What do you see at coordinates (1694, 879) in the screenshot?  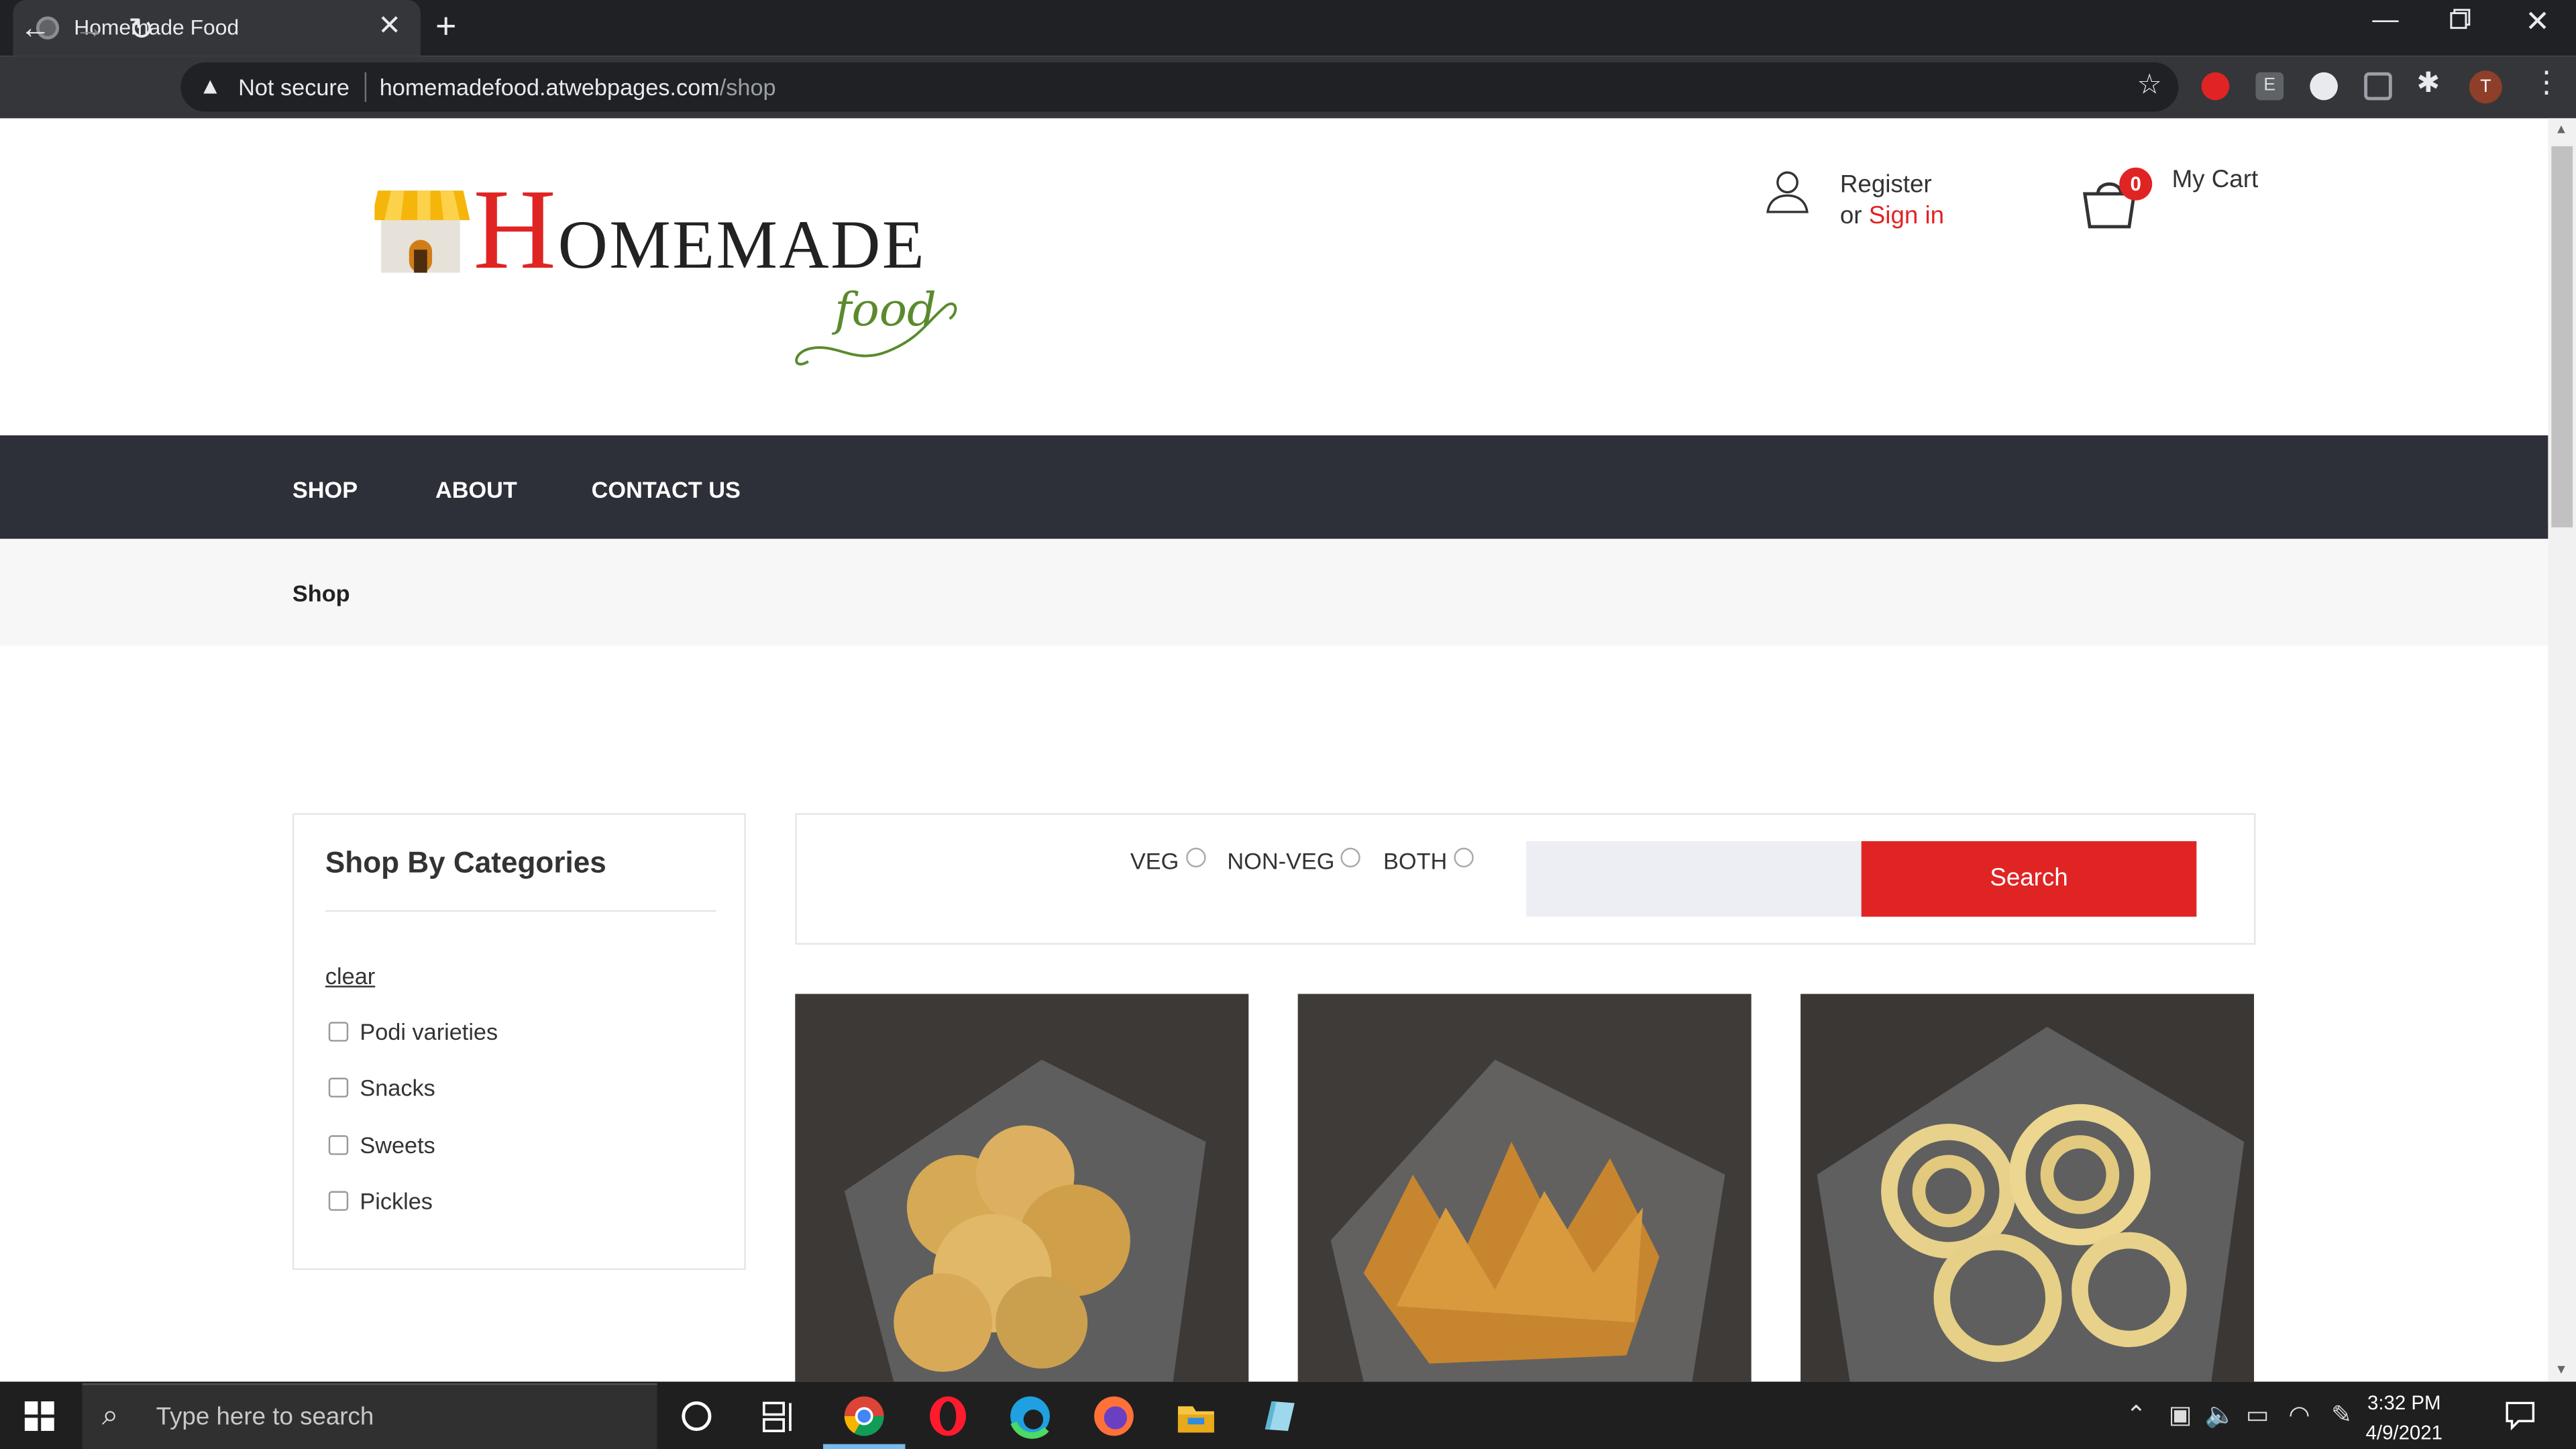 I see `search-input` at bounding box center [1694, 879].